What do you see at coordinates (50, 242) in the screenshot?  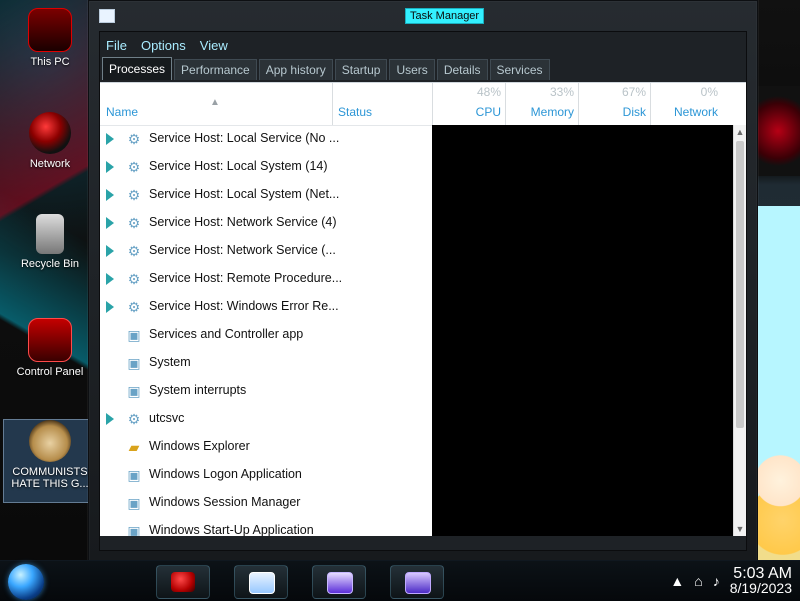 I see `desktop-icon-recycle-bin: Recycle Bin` at bounding box center [50, 242].